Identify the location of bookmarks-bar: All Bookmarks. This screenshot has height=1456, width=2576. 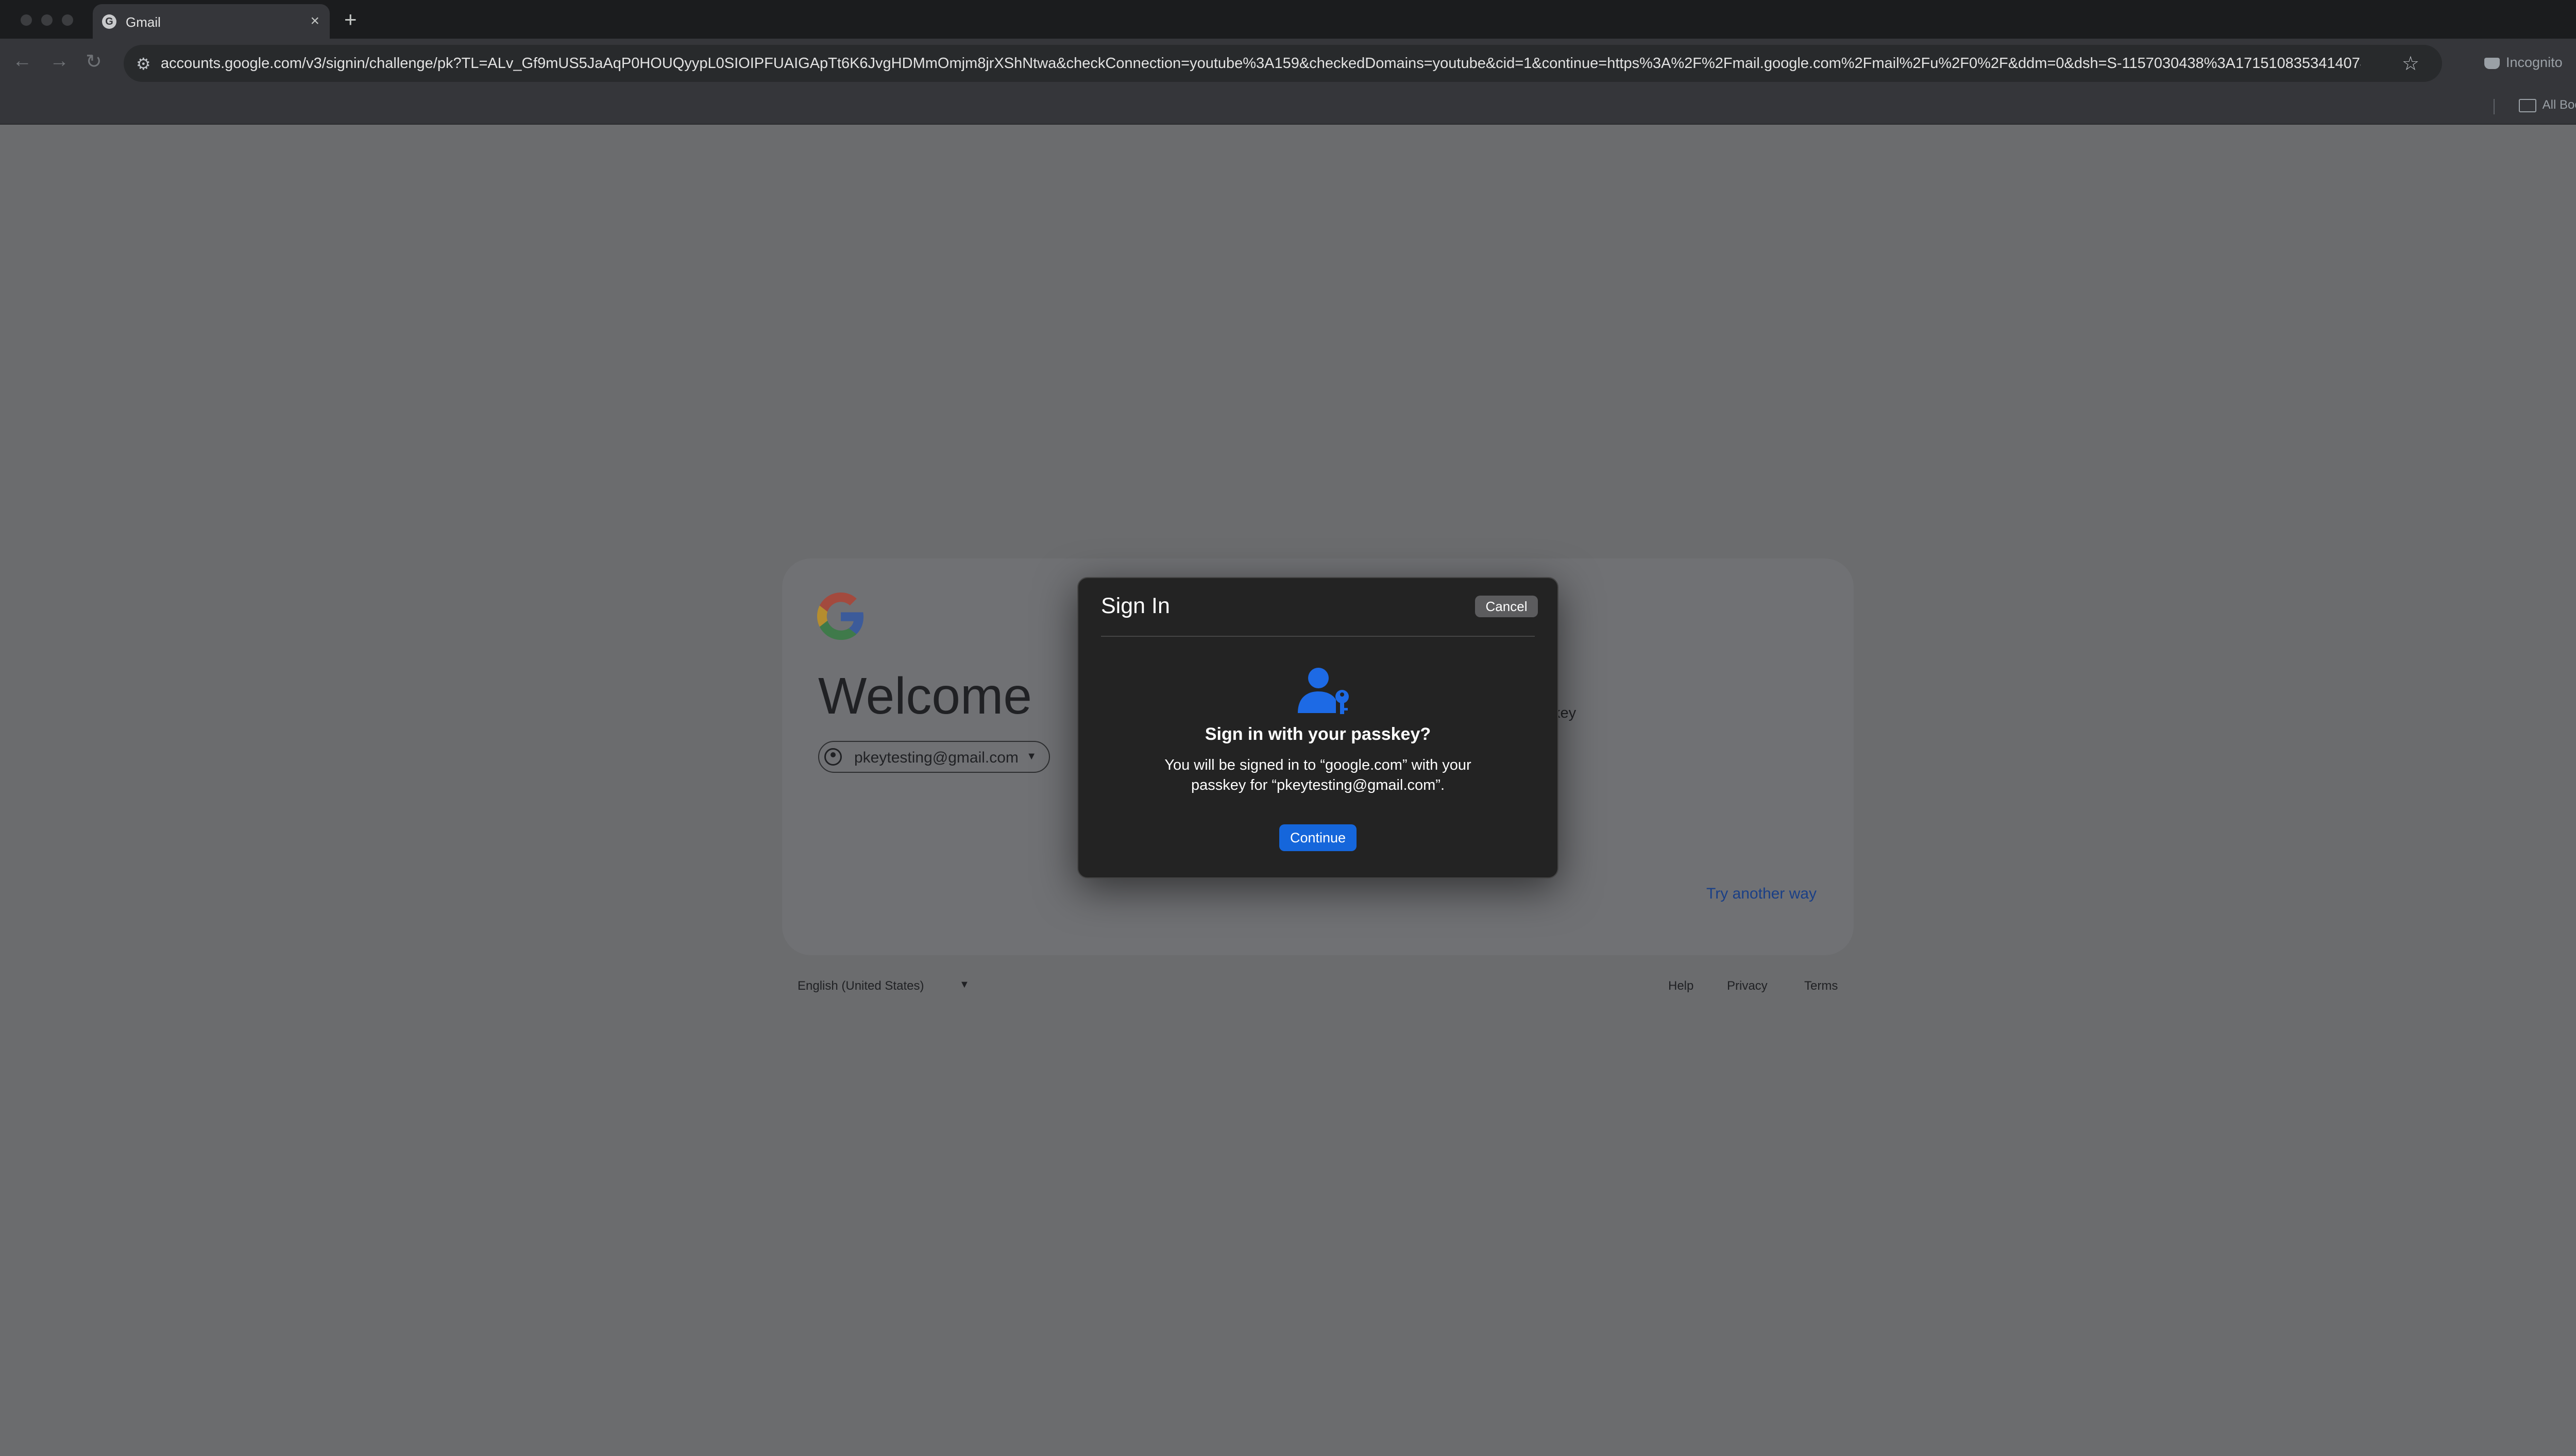
(1288, 106).